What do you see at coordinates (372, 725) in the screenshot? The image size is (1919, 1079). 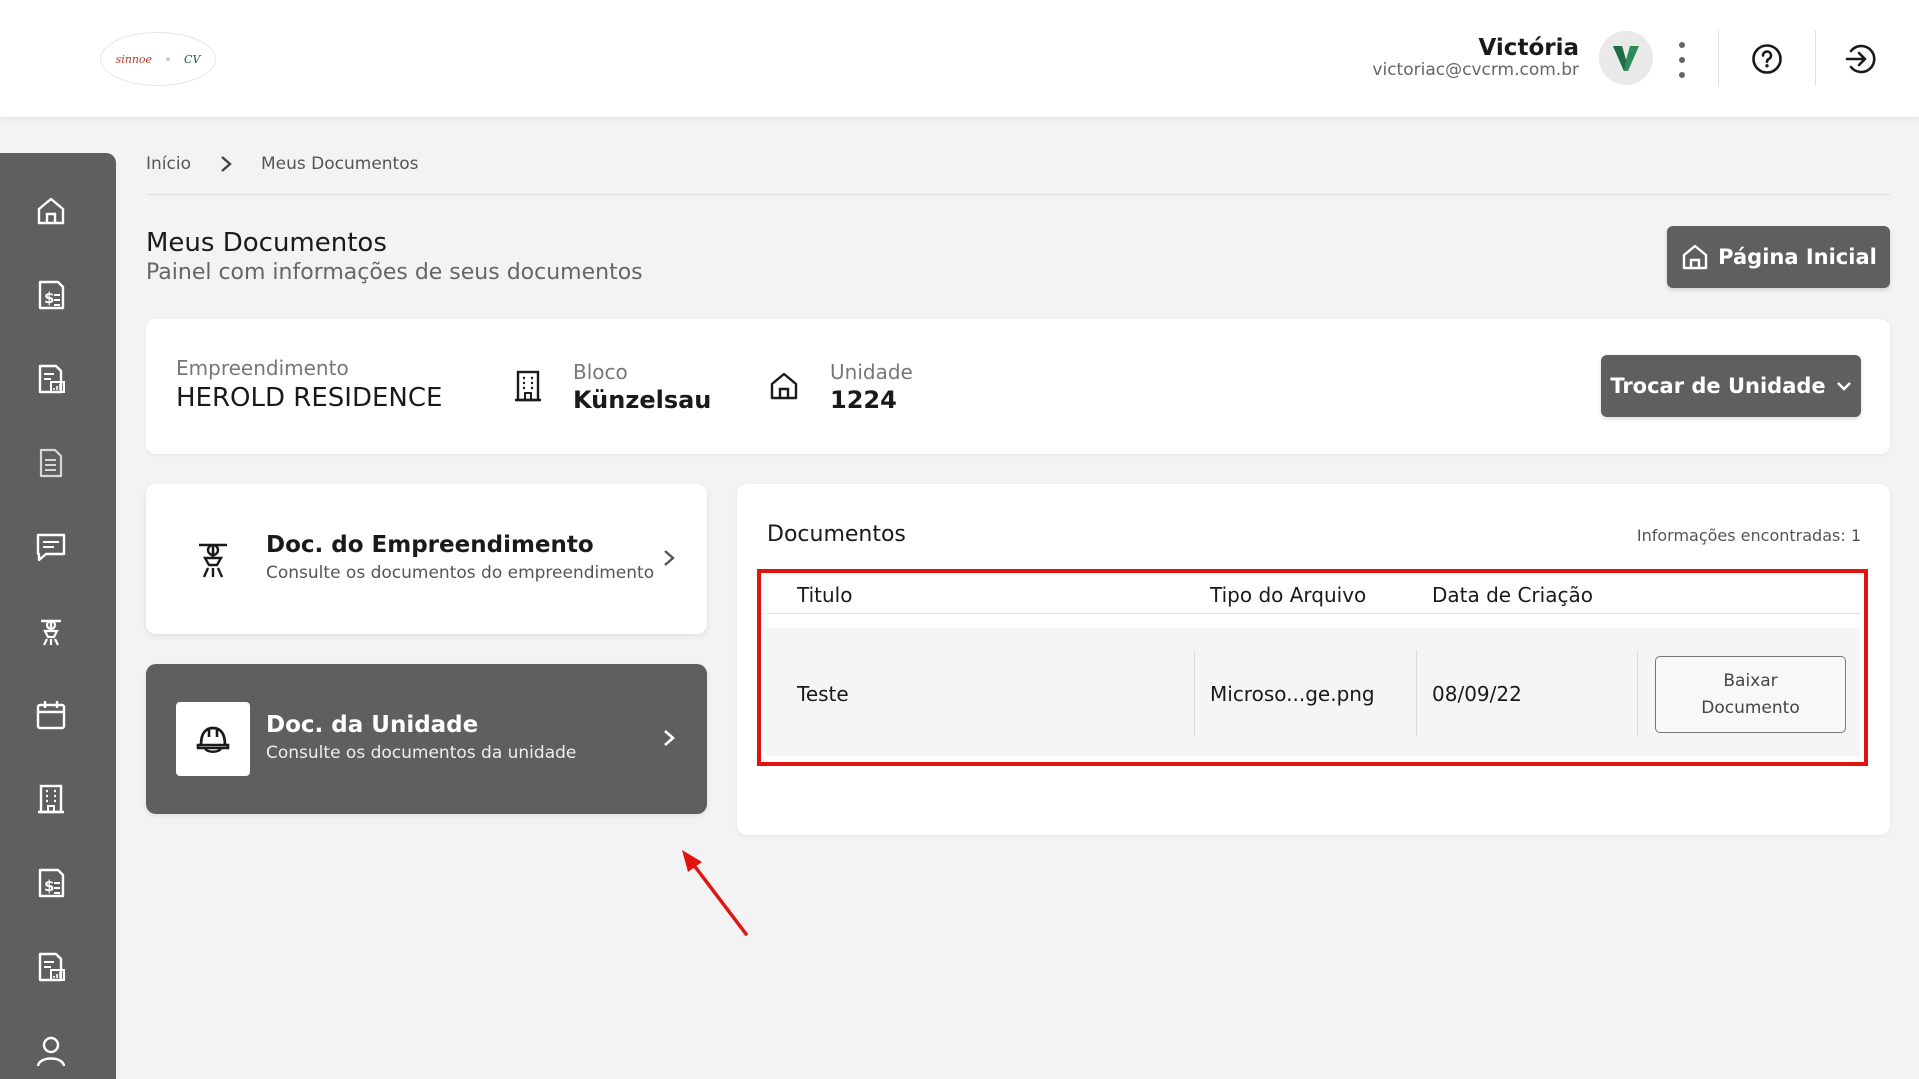 I see `doc-unidade-title: Doc. da Unidade` at bounding box center [372, 725].